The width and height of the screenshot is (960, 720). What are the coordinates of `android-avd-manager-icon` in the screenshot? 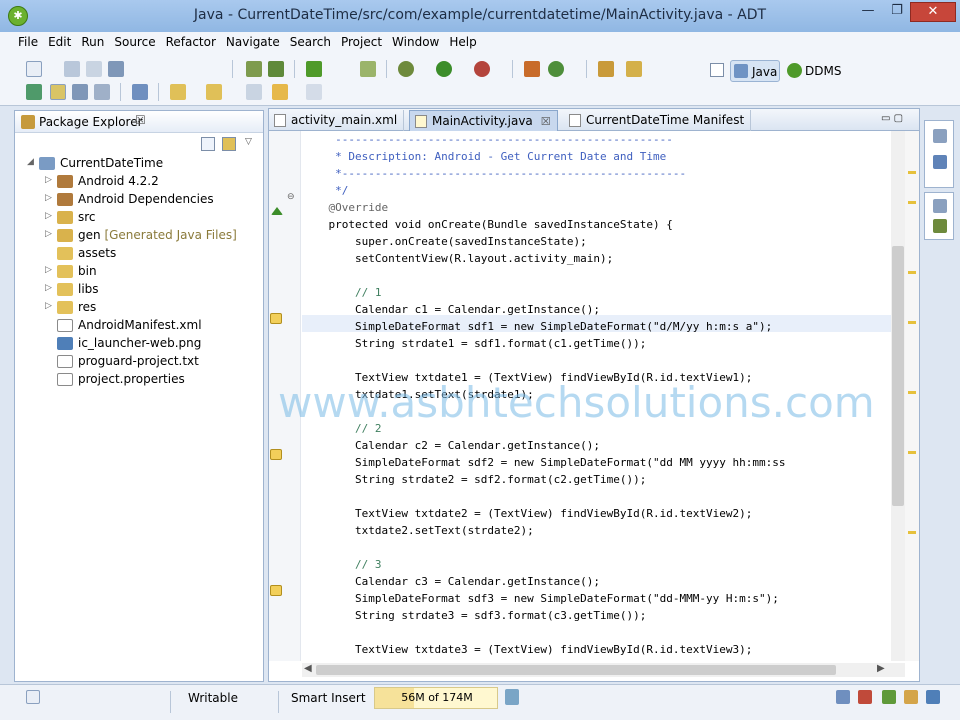 It's located at (276, 69).